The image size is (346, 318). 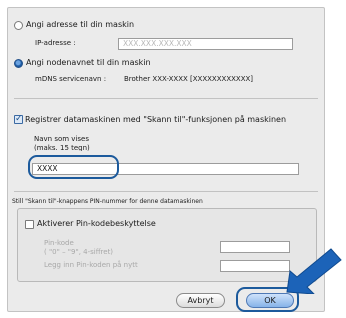 What do you see at coordinates (59, 243) in the screenshot?
I see `pin-code-label: Pin-kode` at bounding box center [59, 243].